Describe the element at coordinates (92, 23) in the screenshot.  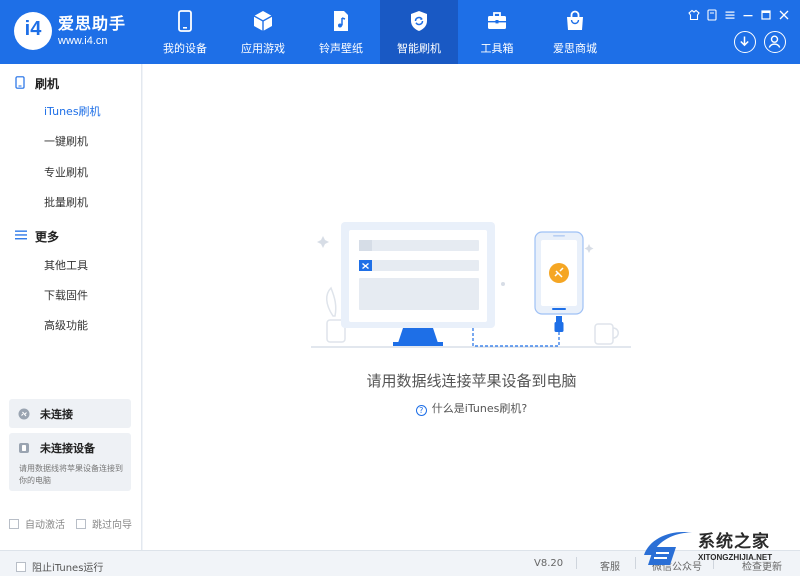
I see `app-name: 爱思助手` at that location.